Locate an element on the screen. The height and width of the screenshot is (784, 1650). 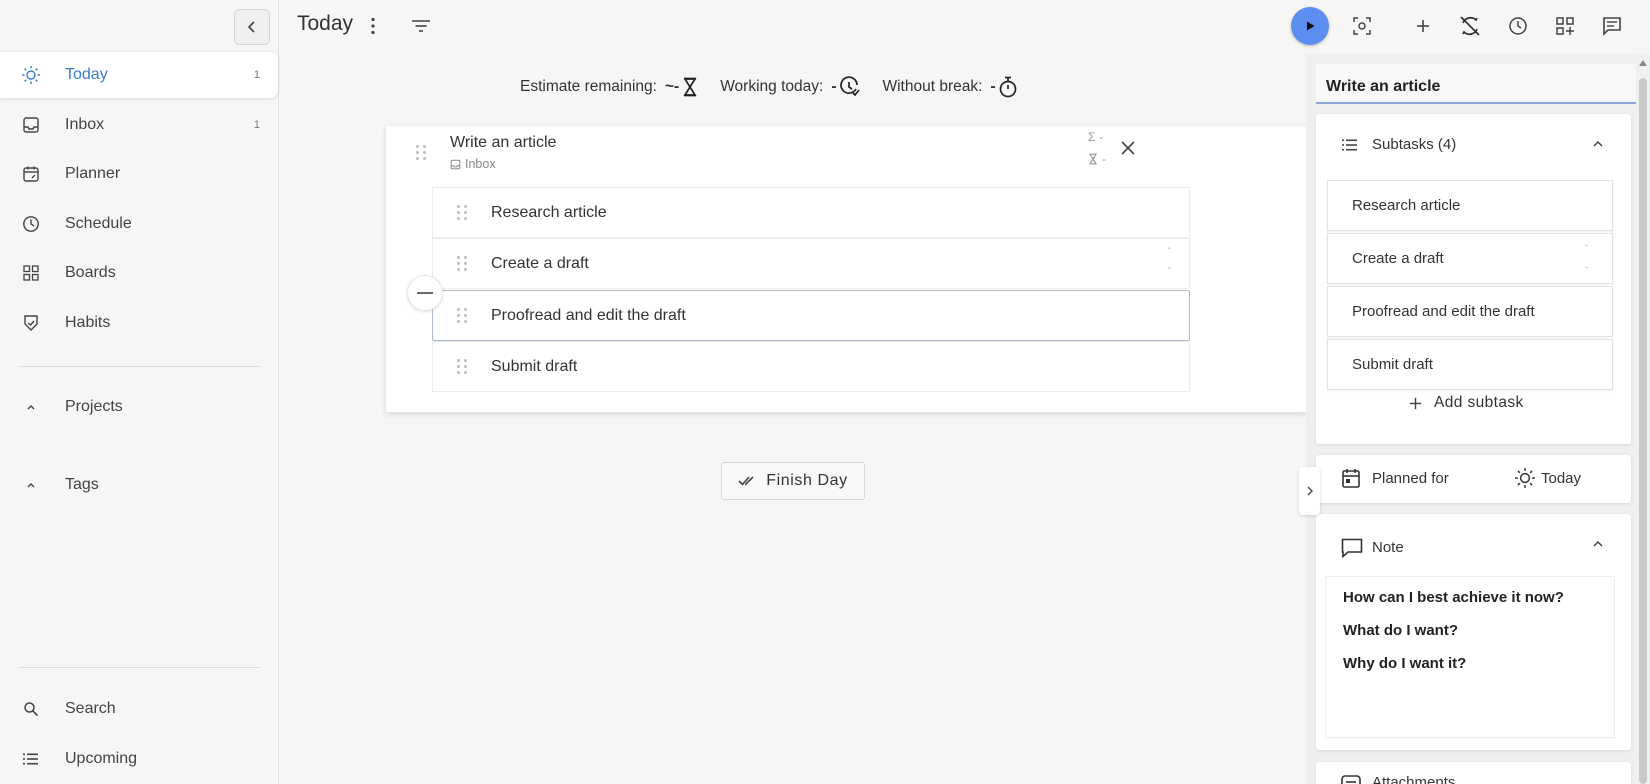
grid-icon is located at coordinates (31, 273).